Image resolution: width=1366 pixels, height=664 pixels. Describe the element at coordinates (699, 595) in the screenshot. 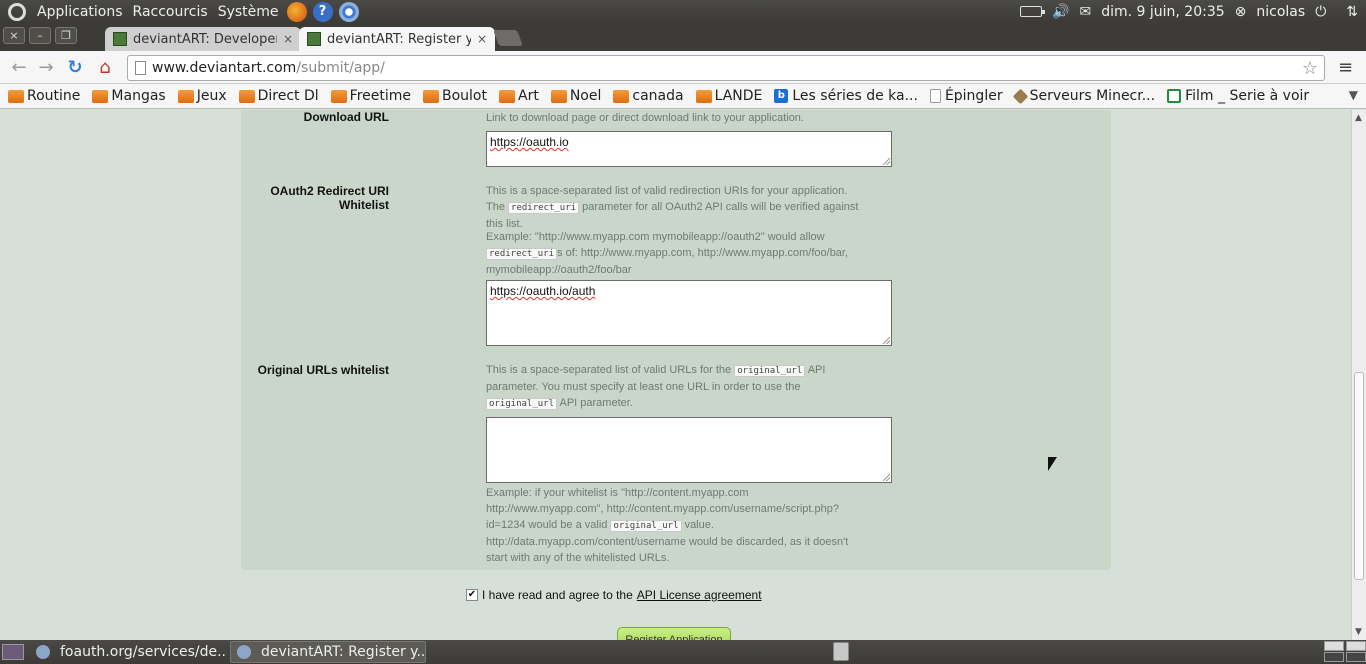

I see `api-license-link: API License agreement` at that location.